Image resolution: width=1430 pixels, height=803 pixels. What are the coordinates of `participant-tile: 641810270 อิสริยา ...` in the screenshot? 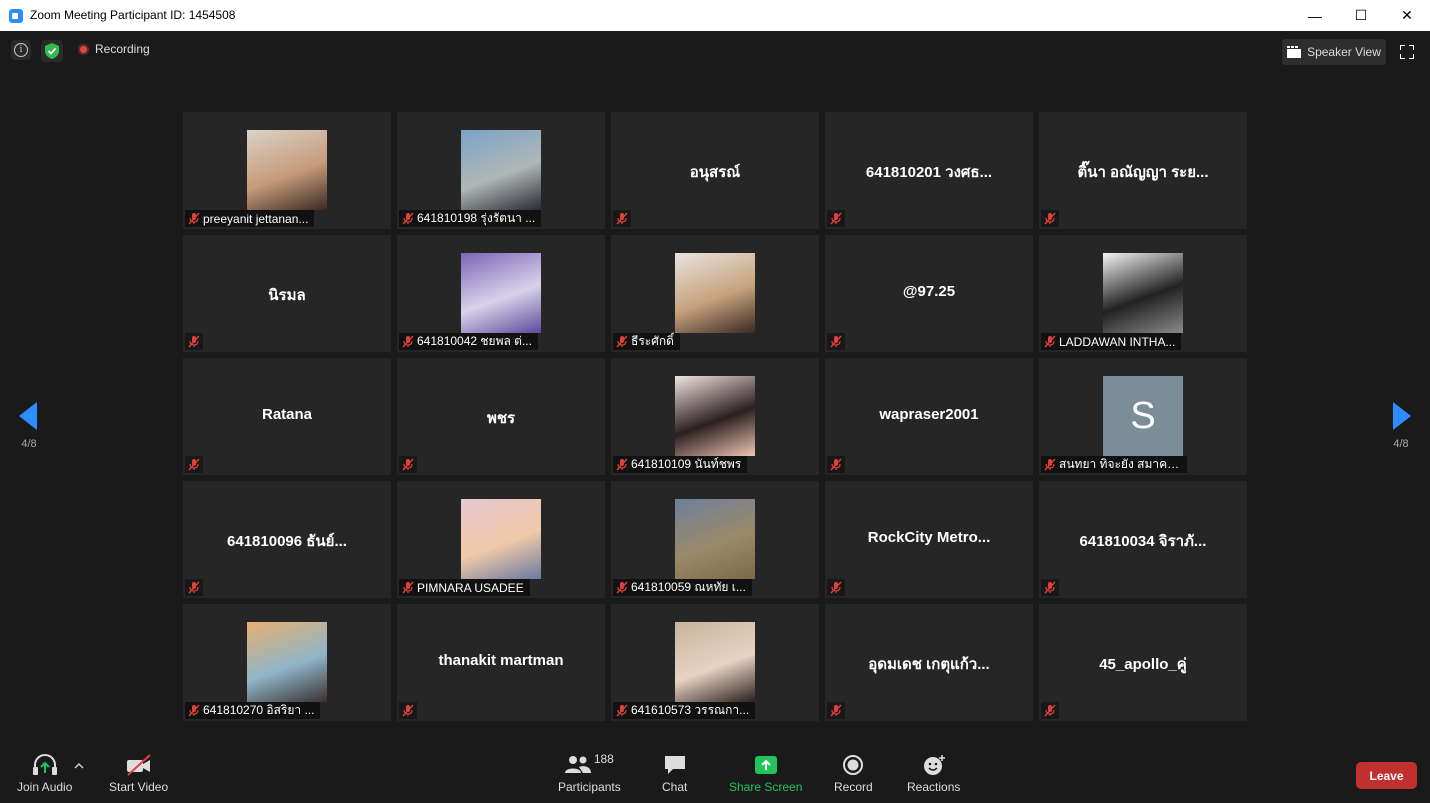 It's located at (287, 662).